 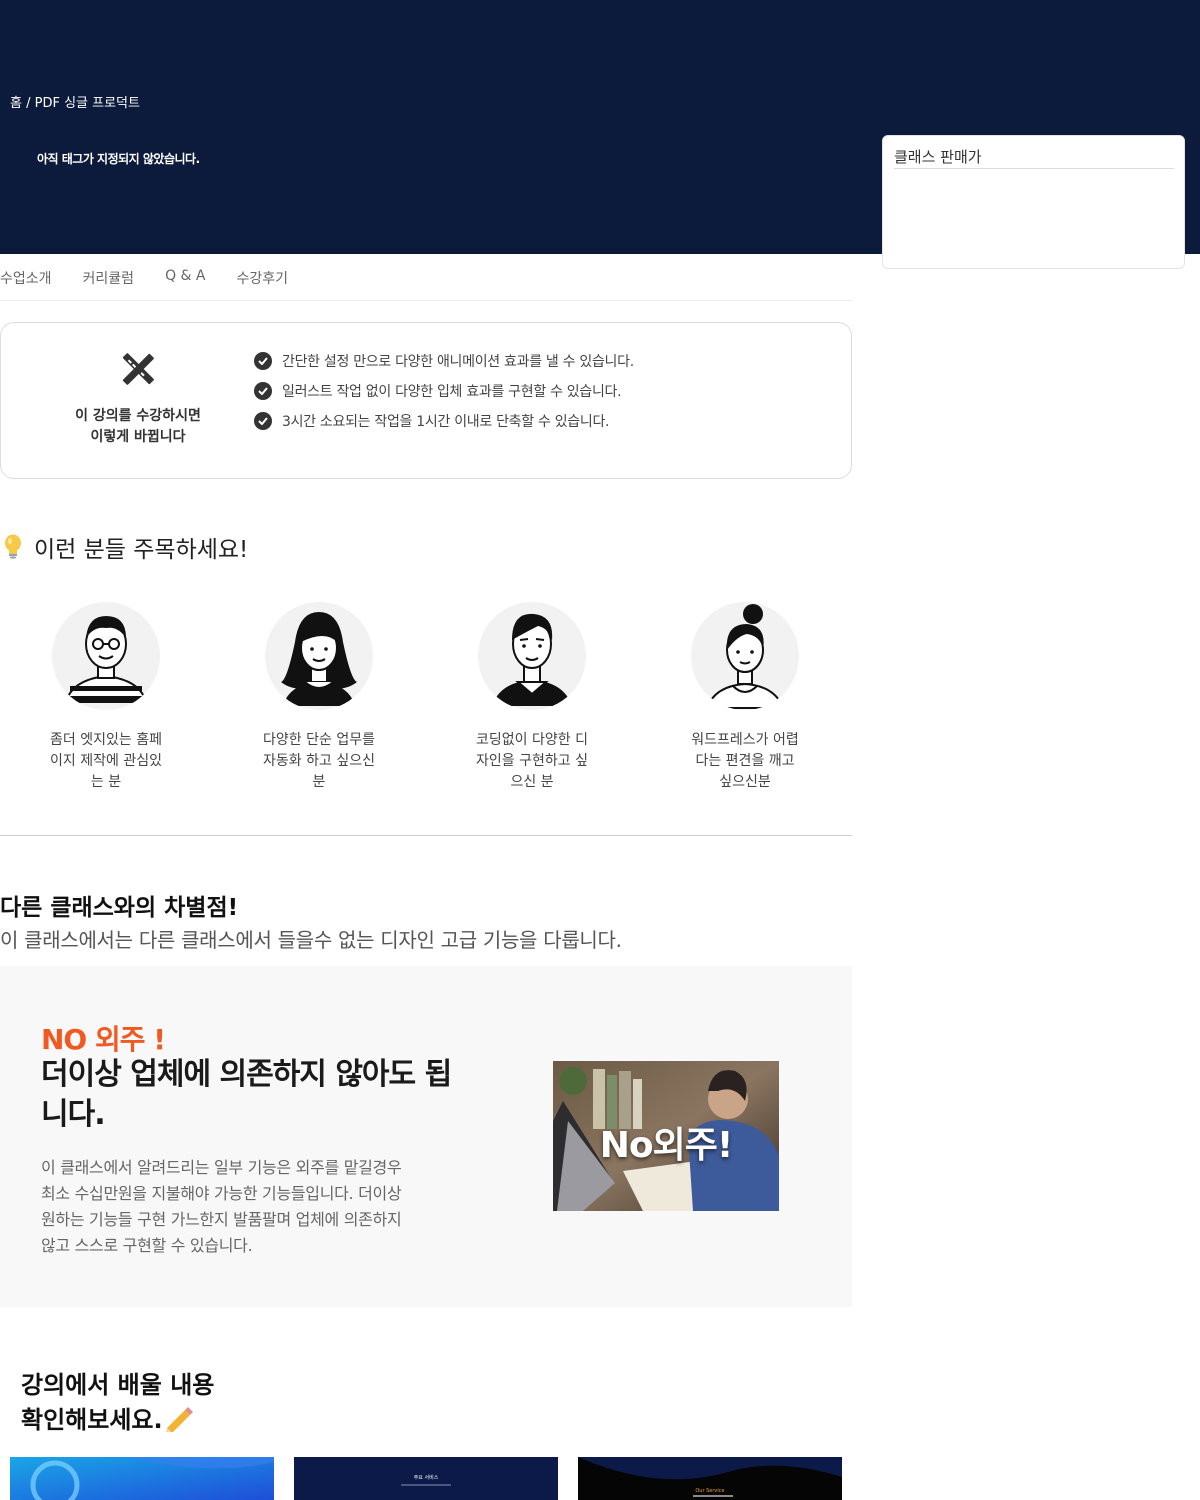 What do you see at coordinates (221, 1193) in the screenshot?
I see `body-line: 최소 수십만원을 지불해야 가능한 기능들입니다. 더이상` at bounding box center [221, 1193].